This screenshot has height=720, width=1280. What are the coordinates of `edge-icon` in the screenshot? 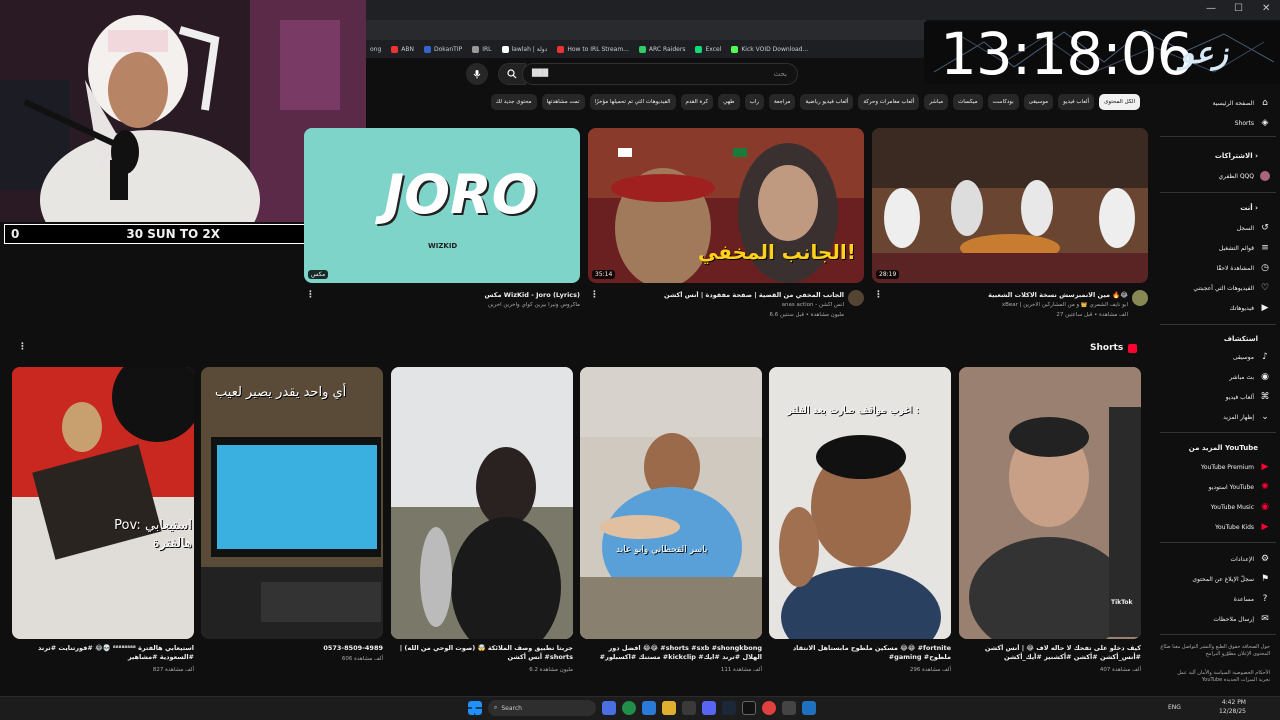 It's located at (649, 708).